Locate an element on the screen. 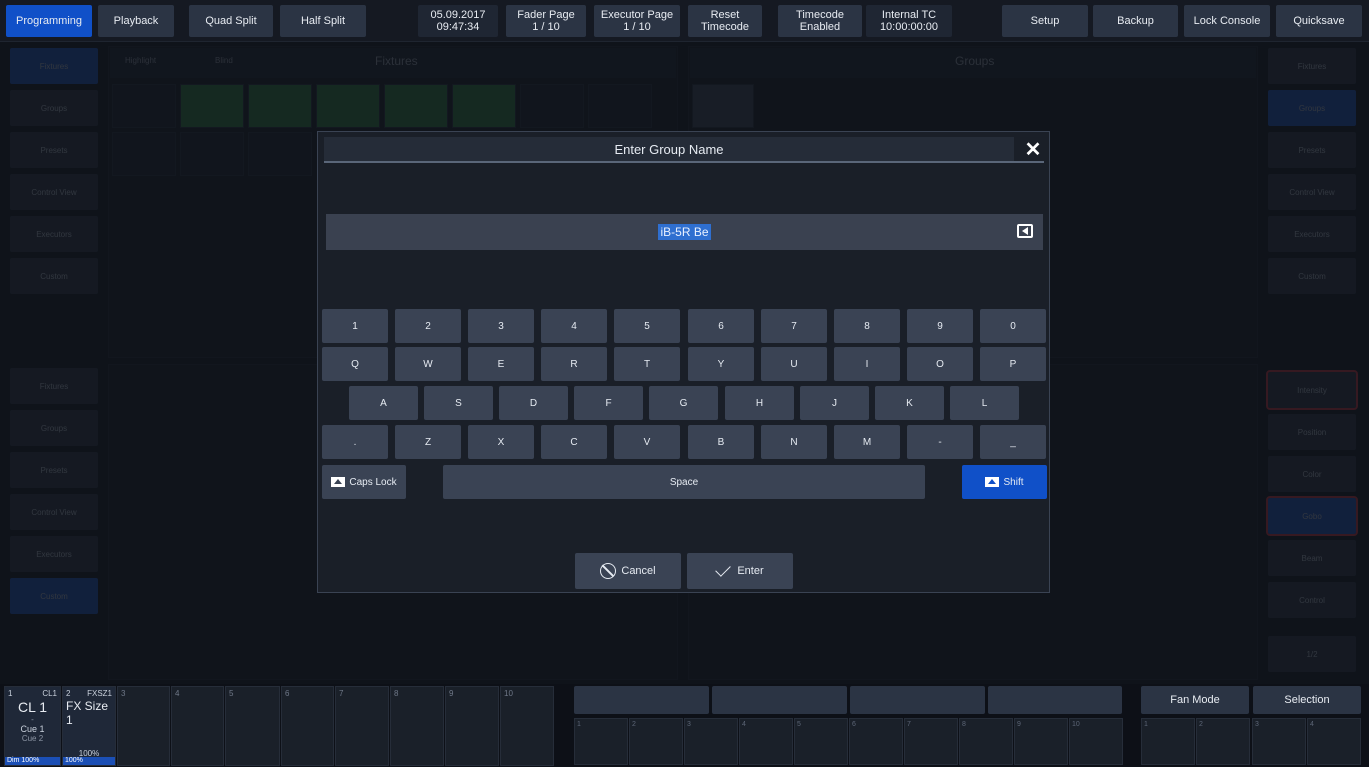 Image resolution: width=1369 pixels, height=767 pixels. left-sidebar-groups: Groups is located at coordinates (54, 108).